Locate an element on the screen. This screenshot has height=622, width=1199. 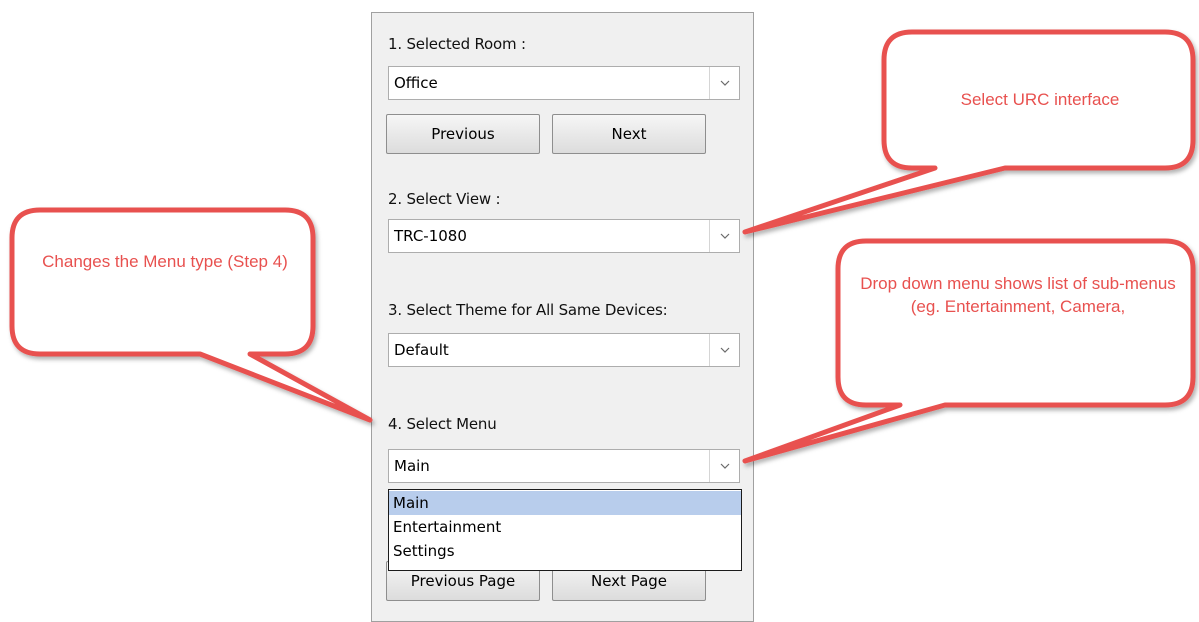
callout-text-urc: Select URC interface is located at coordinates (1040, 99).